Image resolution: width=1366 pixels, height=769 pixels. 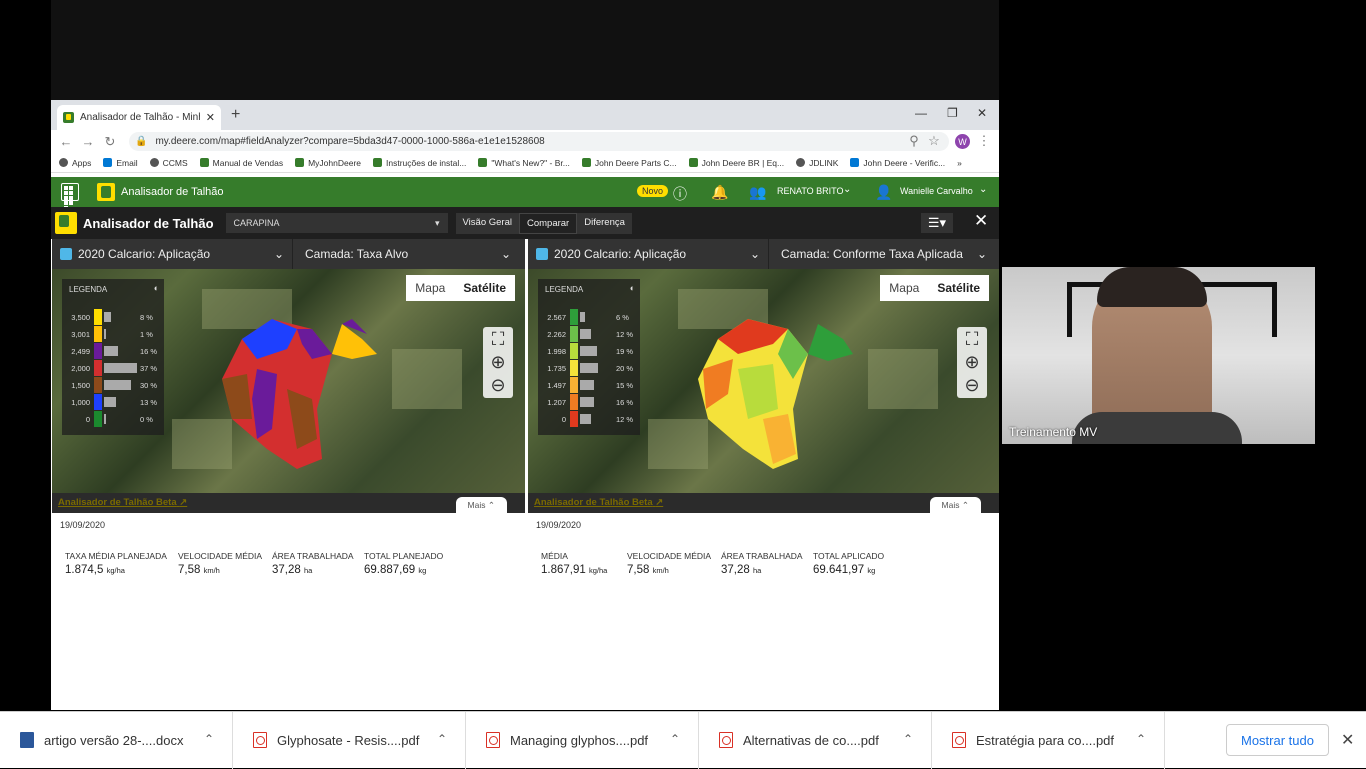 What do you see at coordinates (70, 196) in the screenshot?
I see `app-grid-icon` at bounding box center [70, 196].